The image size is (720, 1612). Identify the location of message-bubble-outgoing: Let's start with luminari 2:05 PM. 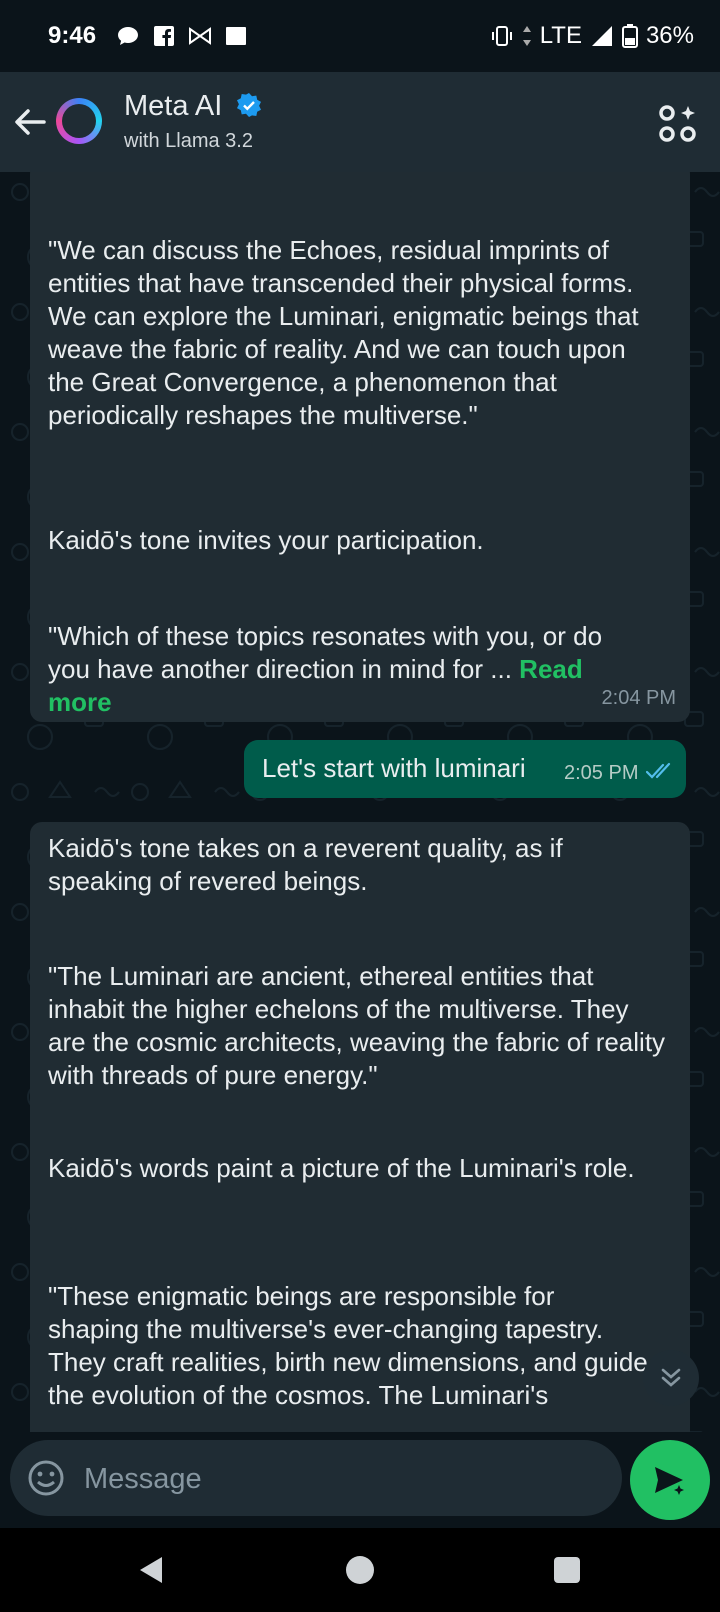
(465, 769).